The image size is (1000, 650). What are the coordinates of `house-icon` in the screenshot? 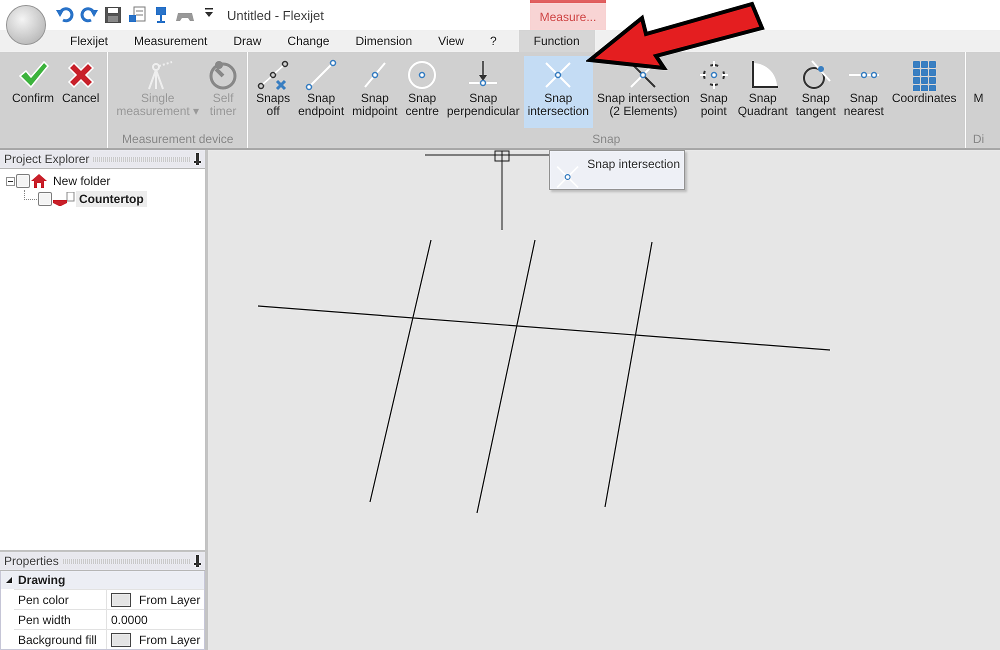 It's located at (39, 181).